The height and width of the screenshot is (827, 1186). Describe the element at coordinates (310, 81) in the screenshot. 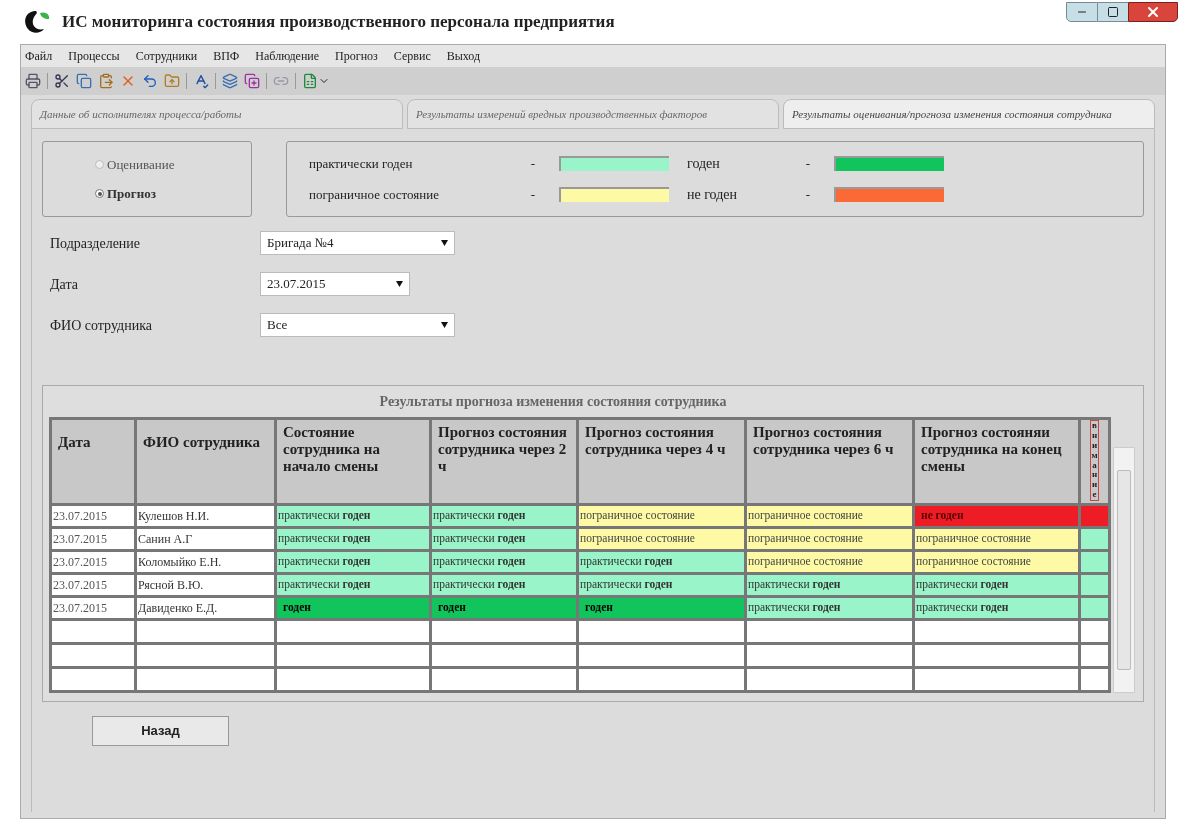

I see `spreadsheet-icon` at that location.